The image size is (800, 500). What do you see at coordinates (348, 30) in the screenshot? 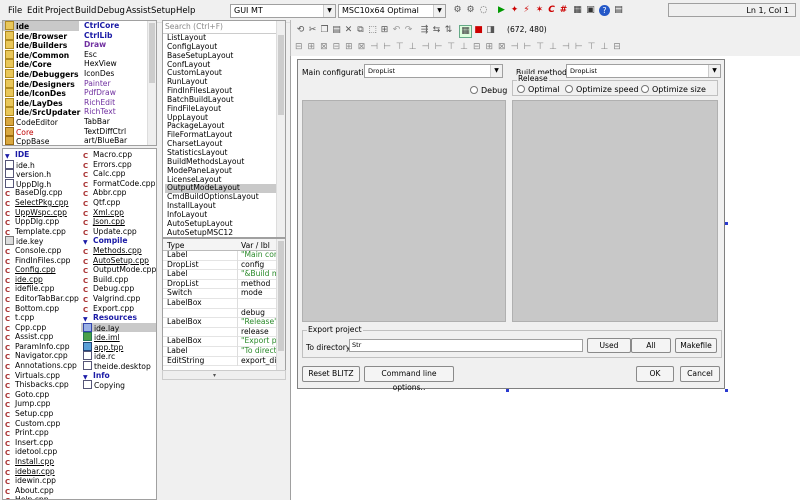
I see `delete-icon: ✕` at bounding box center [348, 30].